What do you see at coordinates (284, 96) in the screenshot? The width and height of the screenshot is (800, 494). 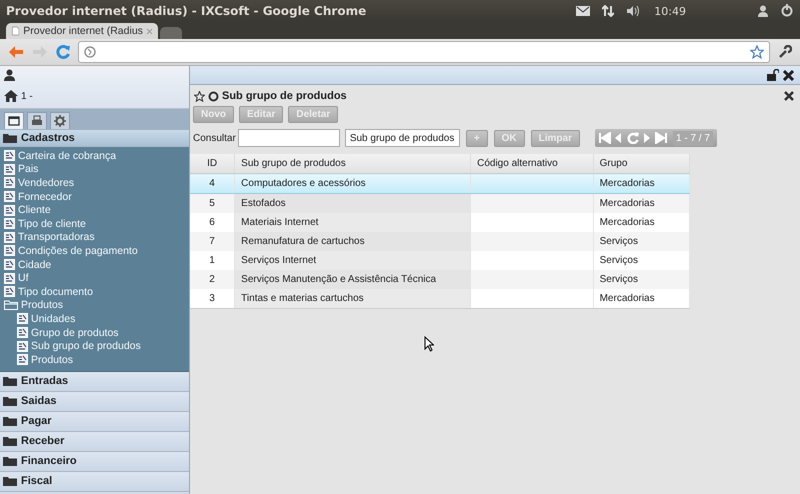 I see `panel-title: Sub grupo de produdos` at bounding box center [284, 96].